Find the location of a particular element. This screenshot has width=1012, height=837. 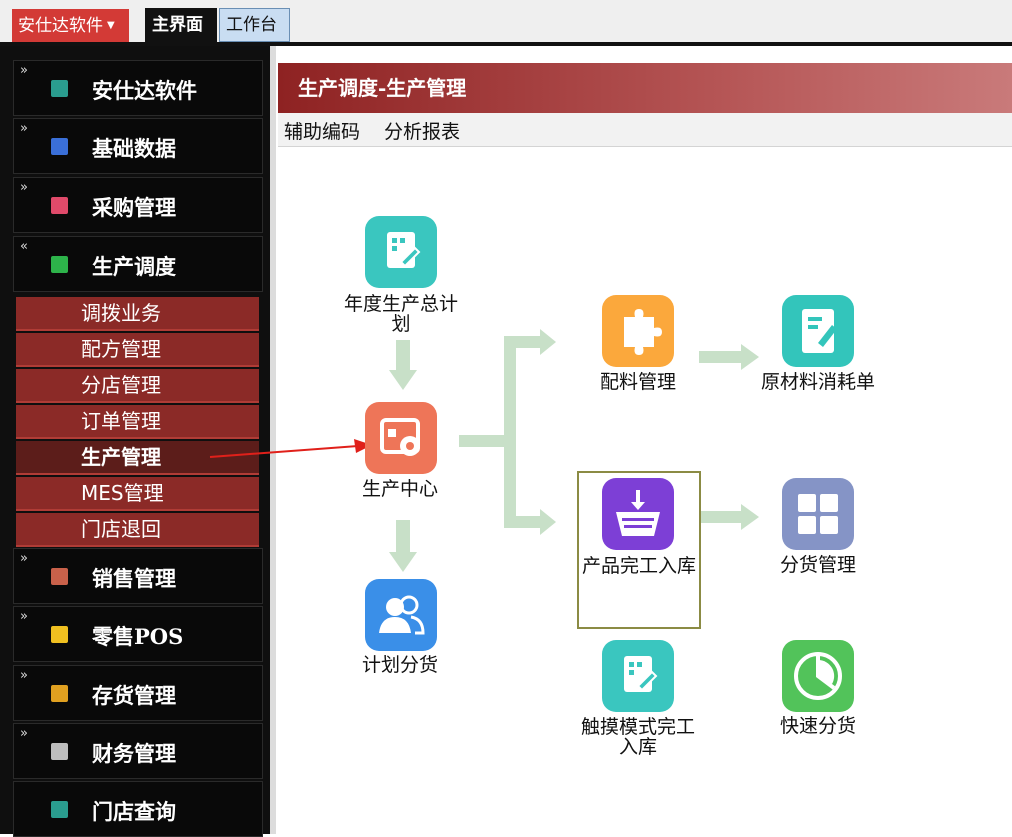

pointer-arrow is located at coordinates (284, 451).